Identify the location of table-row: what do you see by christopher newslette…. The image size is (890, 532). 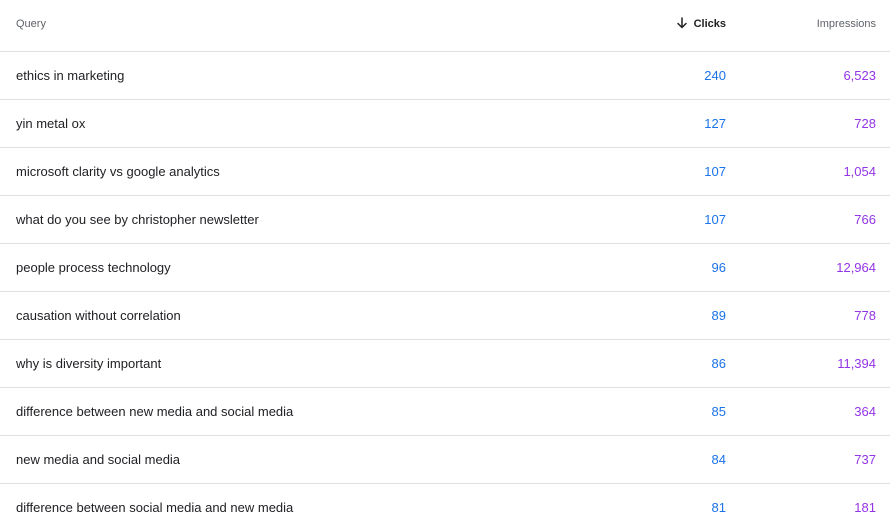
(445, 220).